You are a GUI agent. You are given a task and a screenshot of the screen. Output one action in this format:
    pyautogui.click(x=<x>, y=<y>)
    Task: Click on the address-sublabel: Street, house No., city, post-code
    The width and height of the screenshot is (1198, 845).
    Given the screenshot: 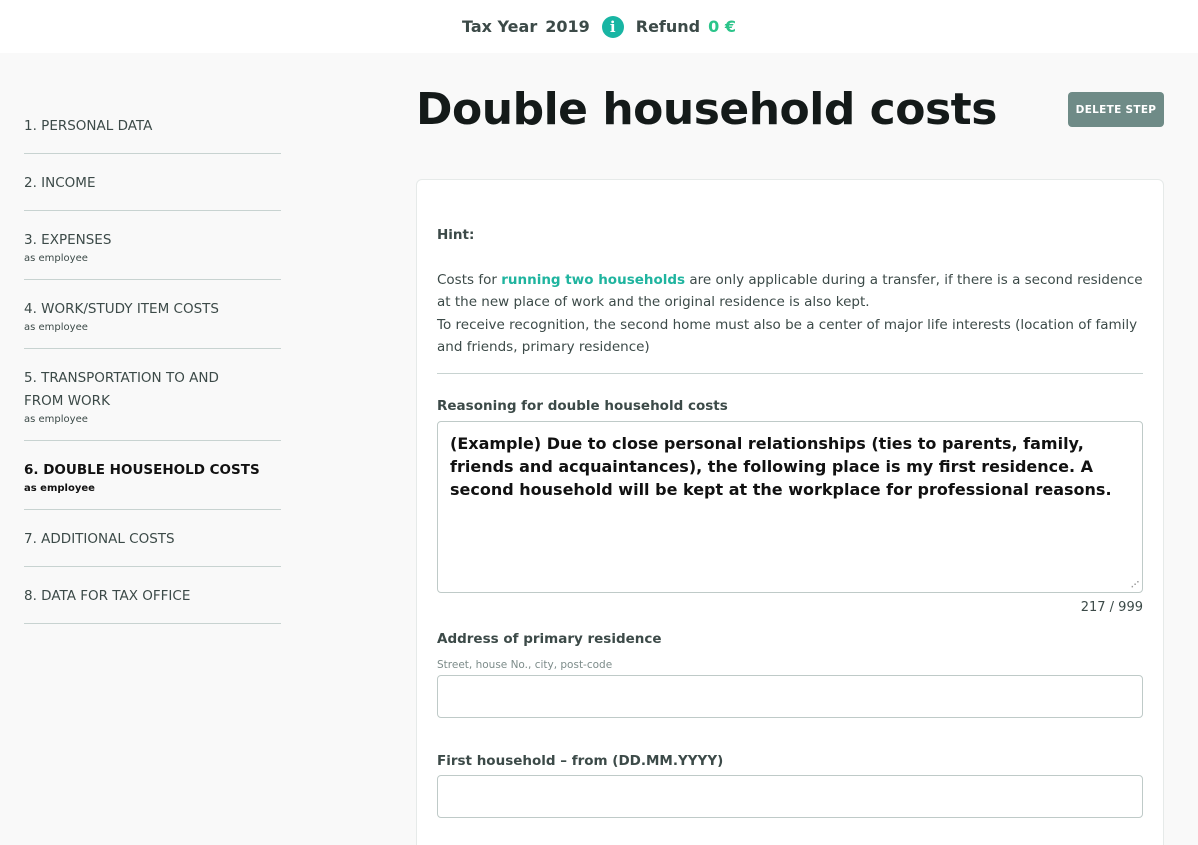 What is the action you would take?
    pyautogui.click(x=525, y=665)
    